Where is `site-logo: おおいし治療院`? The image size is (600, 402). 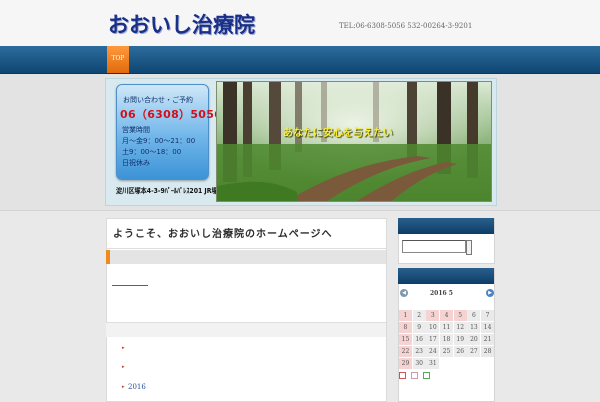
site-logo: おおいし治療院 is located at coordinates (181, 24).